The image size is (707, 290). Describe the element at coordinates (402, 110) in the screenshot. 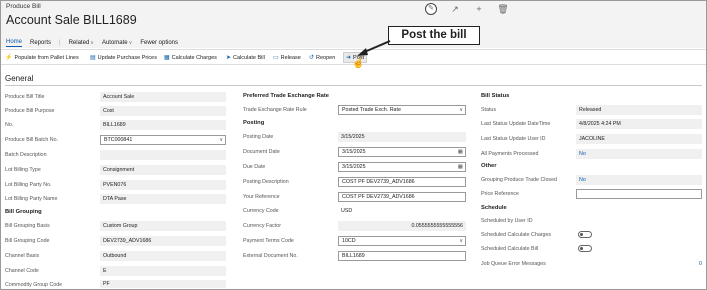

I see `fx-rule-select: Posted Trade Exch. Rate ∨` at that location.